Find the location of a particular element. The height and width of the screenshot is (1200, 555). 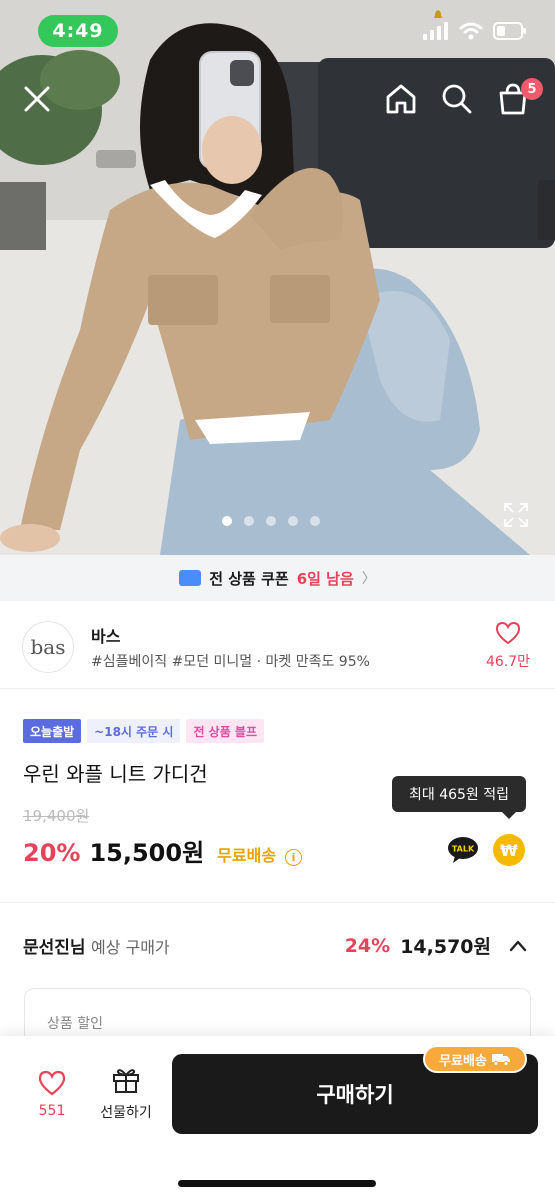

battery-icon is located at coordinates (509, 31).